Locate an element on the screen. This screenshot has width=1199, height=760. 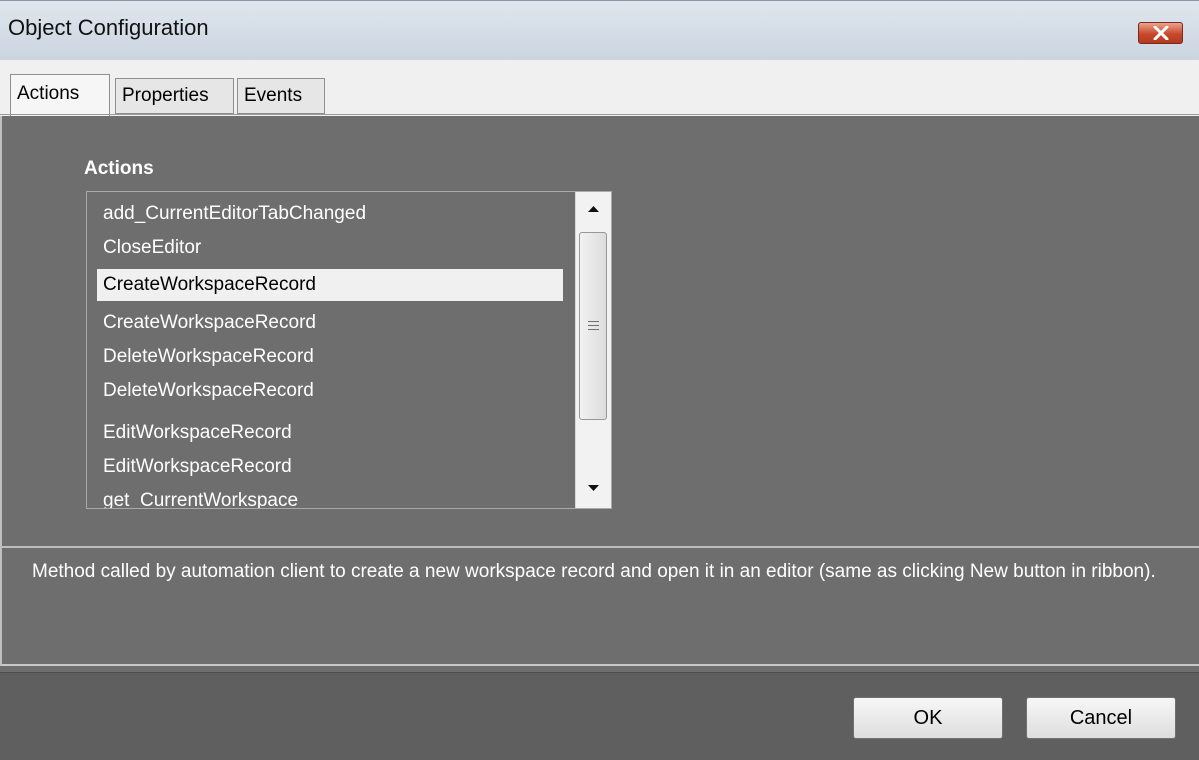
scroll-up-button is located at coordinates (593, 209).